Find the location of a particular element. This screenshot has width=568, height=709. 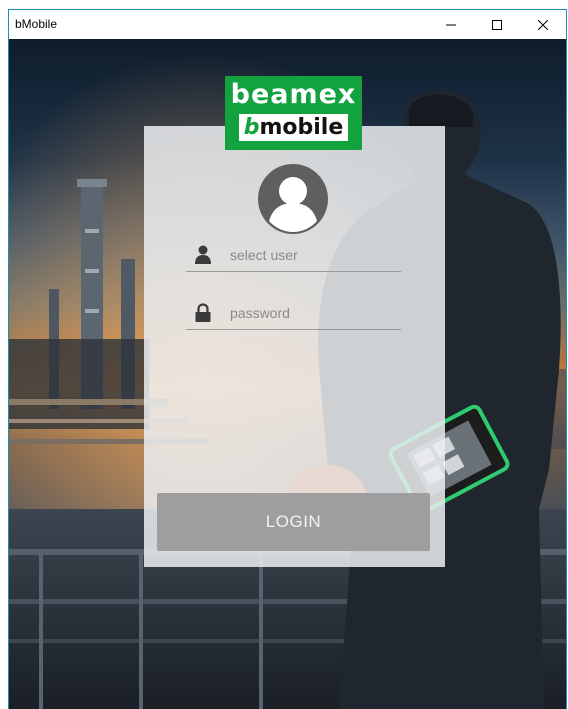

lock-icon is located at coordinates (203, 312).